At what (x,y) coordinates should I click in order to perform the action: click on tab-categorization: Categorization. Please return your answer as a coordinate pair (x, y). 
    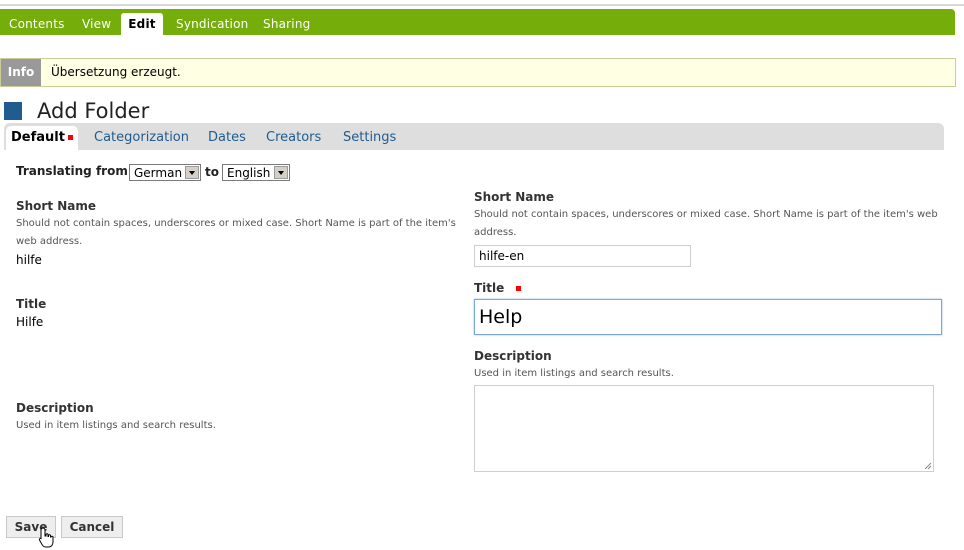
    Looking at the image, I should click on (141, 138).